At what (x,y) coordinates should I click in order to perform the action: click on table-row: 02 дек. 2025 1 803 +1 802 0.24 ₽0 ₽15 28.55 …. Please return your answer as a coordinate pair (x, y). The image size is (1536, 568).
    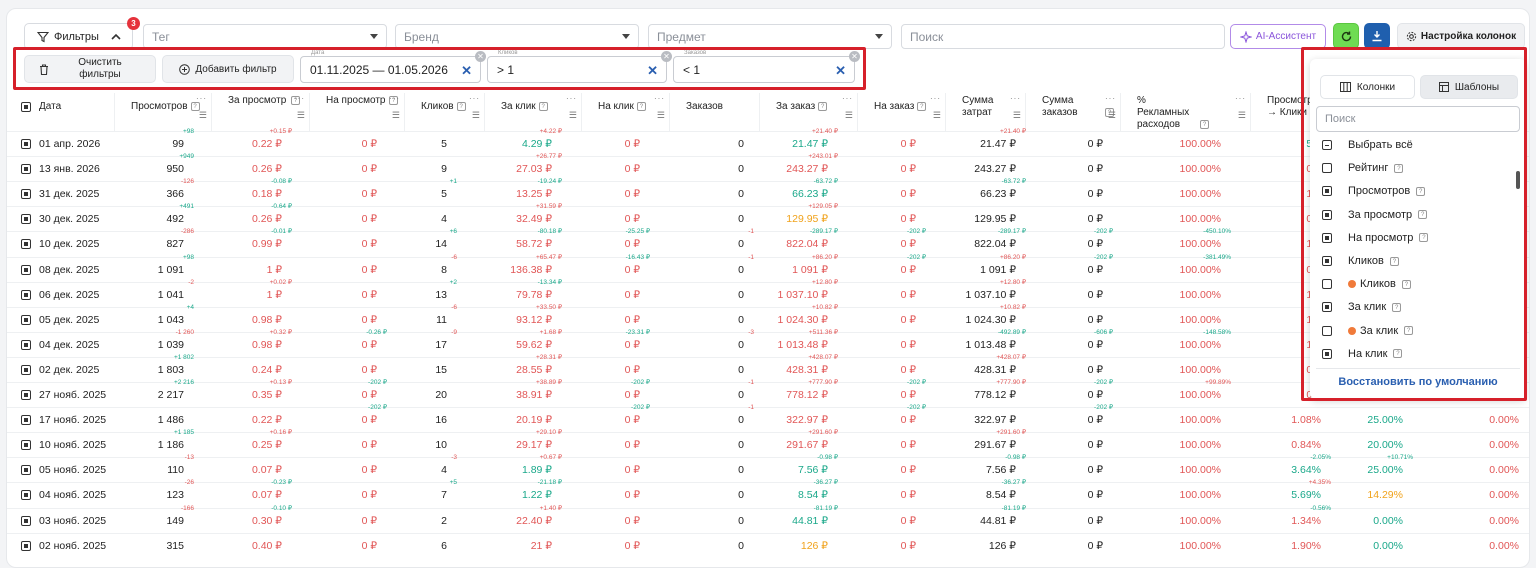
    Looking at the image, I should click on (768, 368).